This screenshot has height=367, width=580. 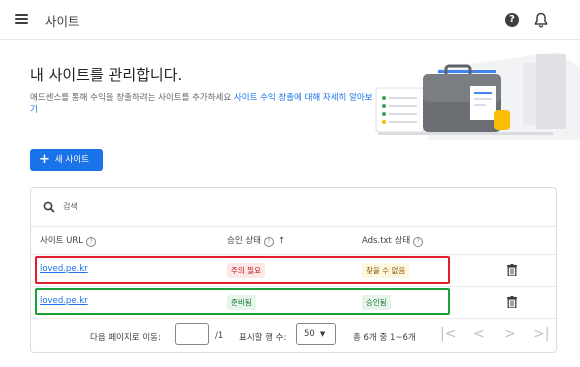 I want to click on top-app-bar: 사이트 ?, so click(x=290, y=20).